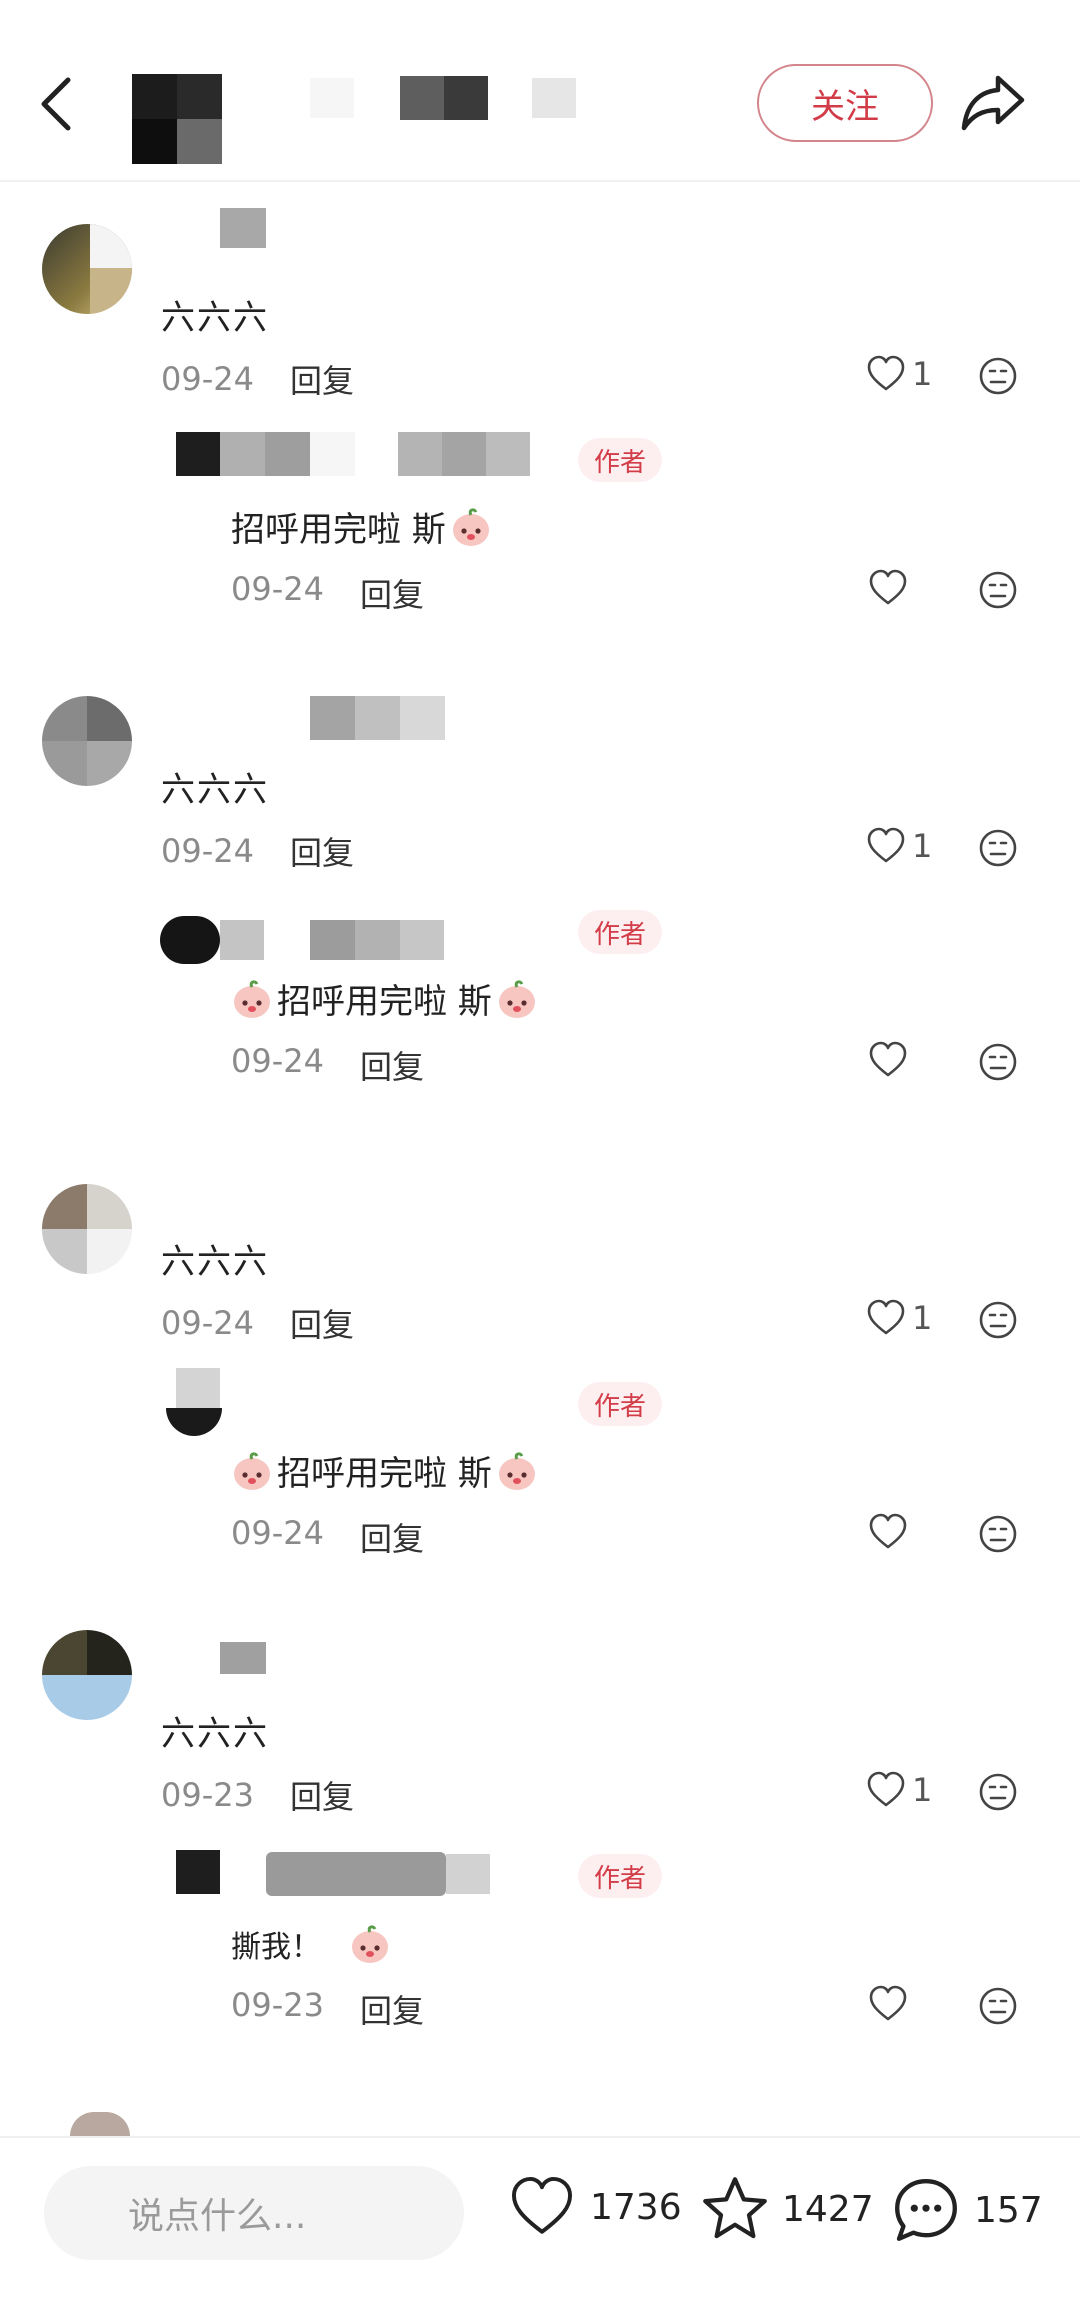 Image resolution: width=1080 pixels, height=2298 pixels. Describe the element at coordinates (926, 2210) in the screenshot. I see `comment-bubble-icon` at that location.